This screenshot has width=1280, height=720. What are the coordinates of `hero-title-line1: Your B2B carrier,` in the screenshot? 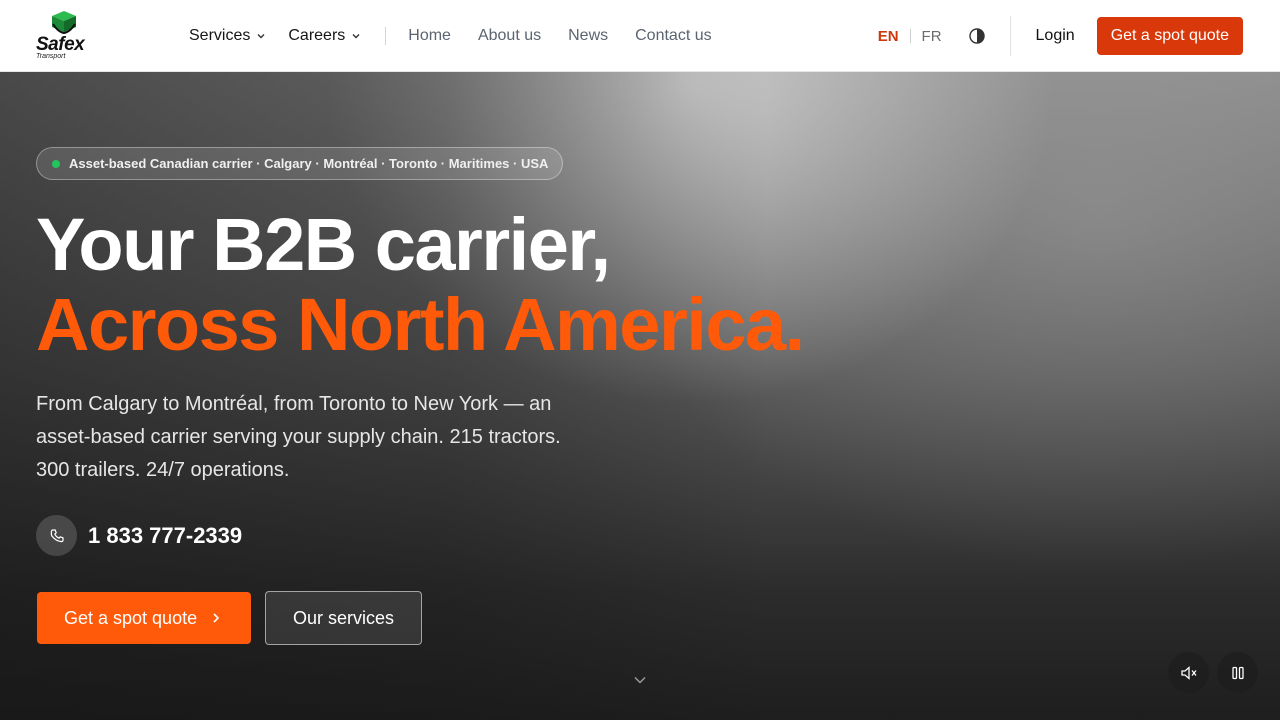 It's located at (323, 244).